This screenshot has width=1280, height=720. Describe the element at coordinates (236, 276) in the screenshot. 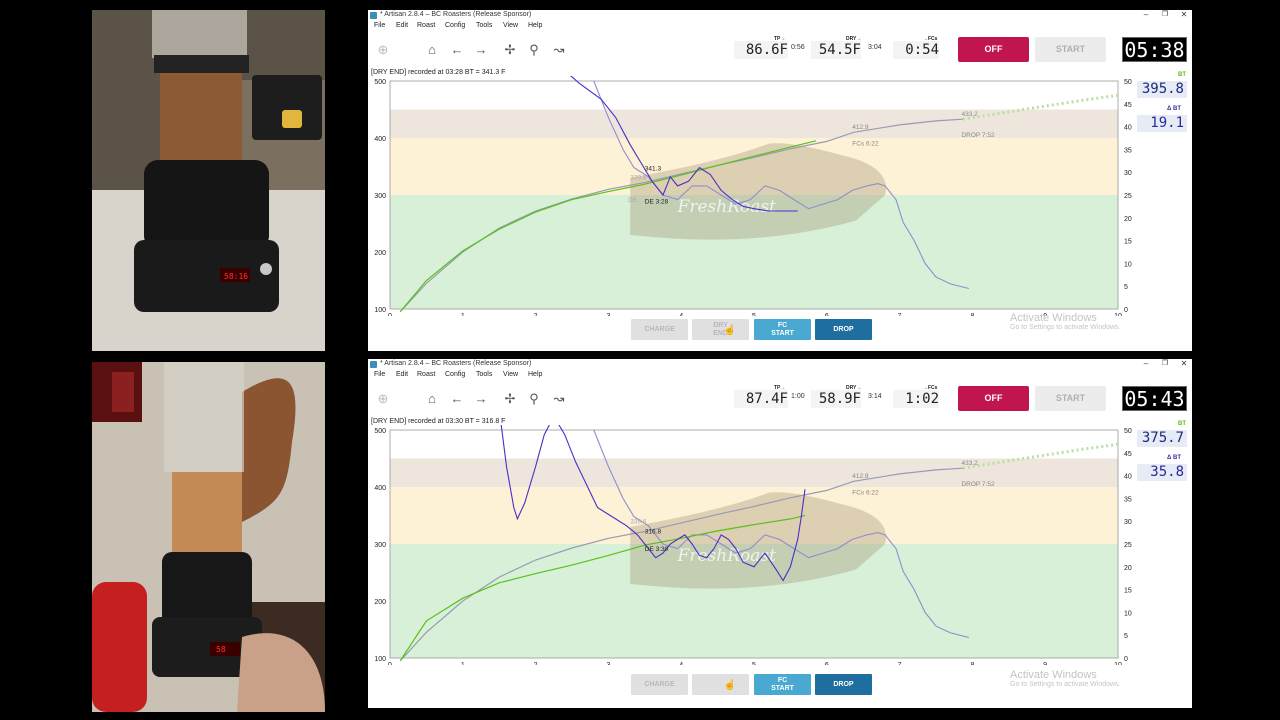

I see `photo-top-display: 58:16` at that location.